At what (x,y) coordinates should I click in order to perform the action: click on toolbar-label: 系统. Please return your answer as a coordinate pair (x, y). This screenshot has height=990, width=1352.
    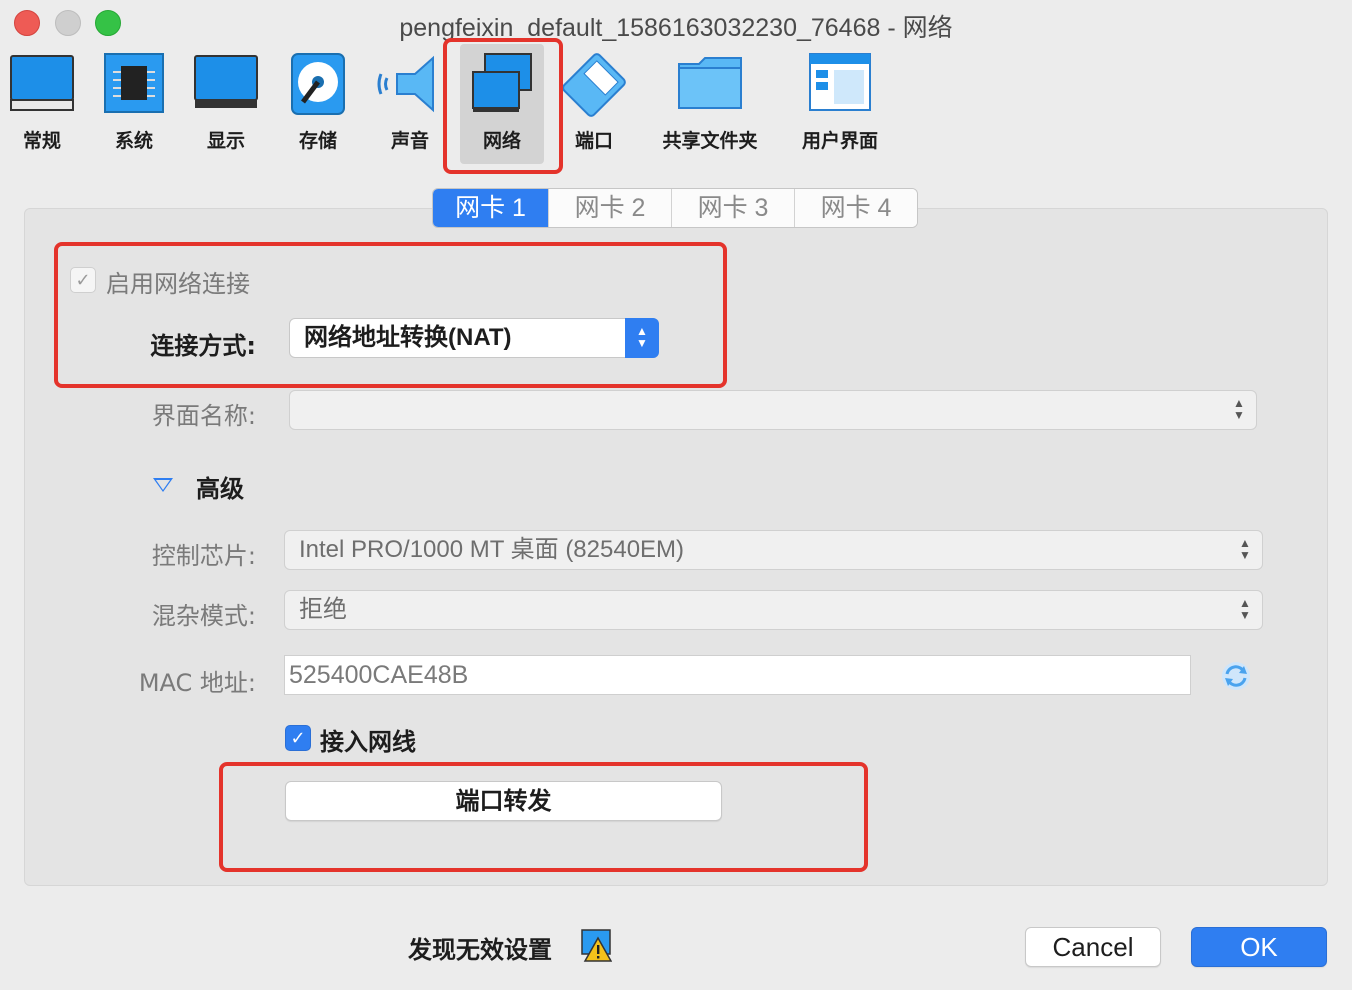
    Looking at the image, I should click on (133, 141).